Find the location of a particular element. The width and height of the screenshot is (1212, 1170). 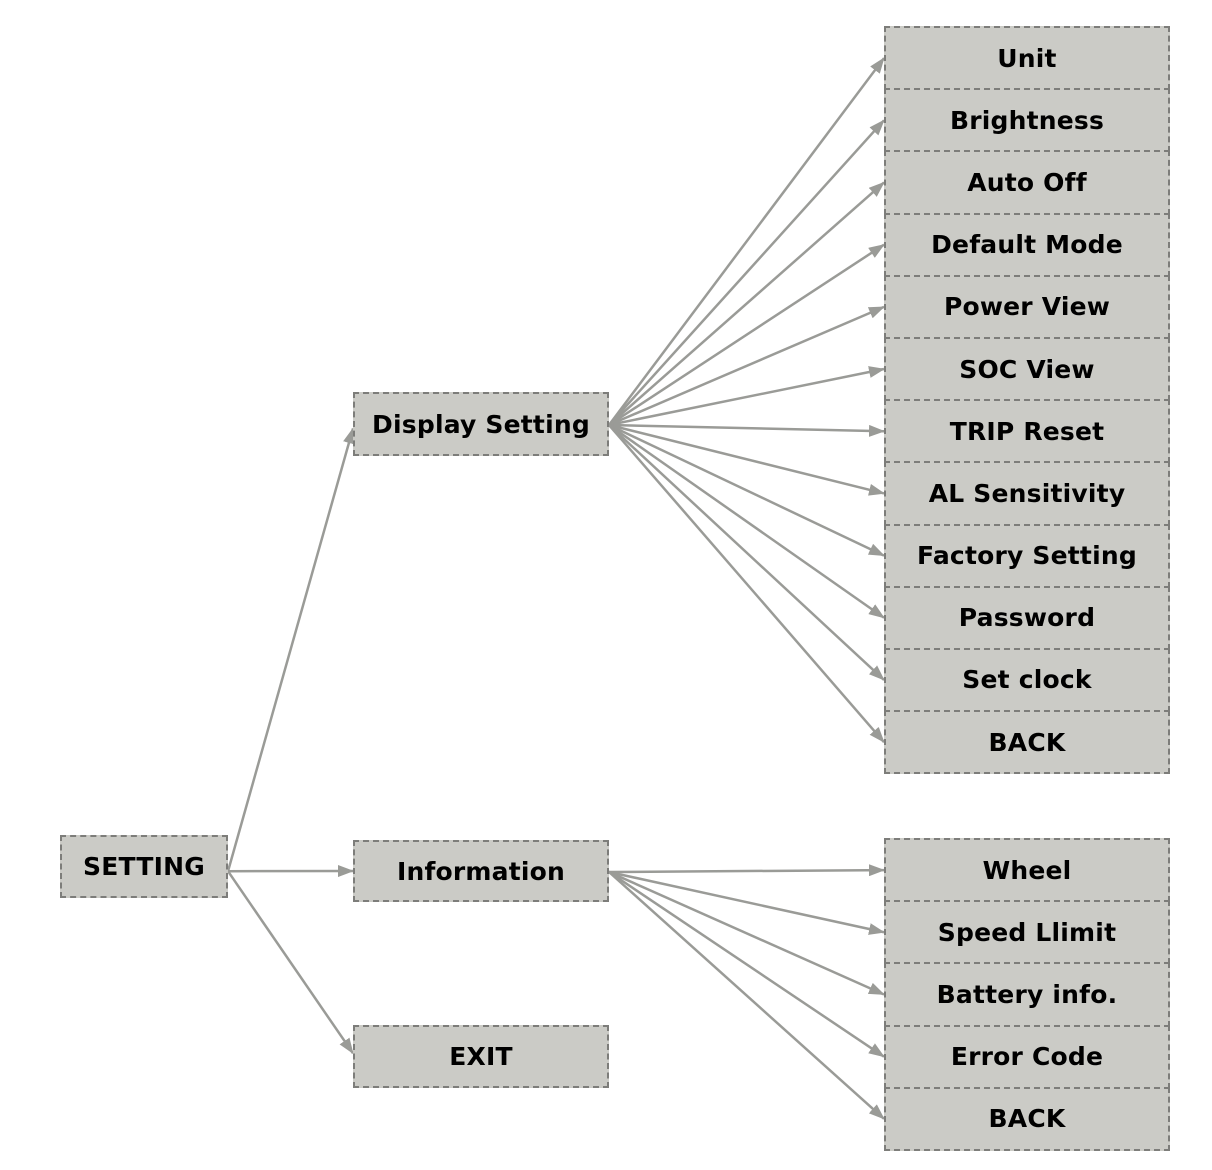

menu-item-password: Password is located at coordinates (1027, 617).